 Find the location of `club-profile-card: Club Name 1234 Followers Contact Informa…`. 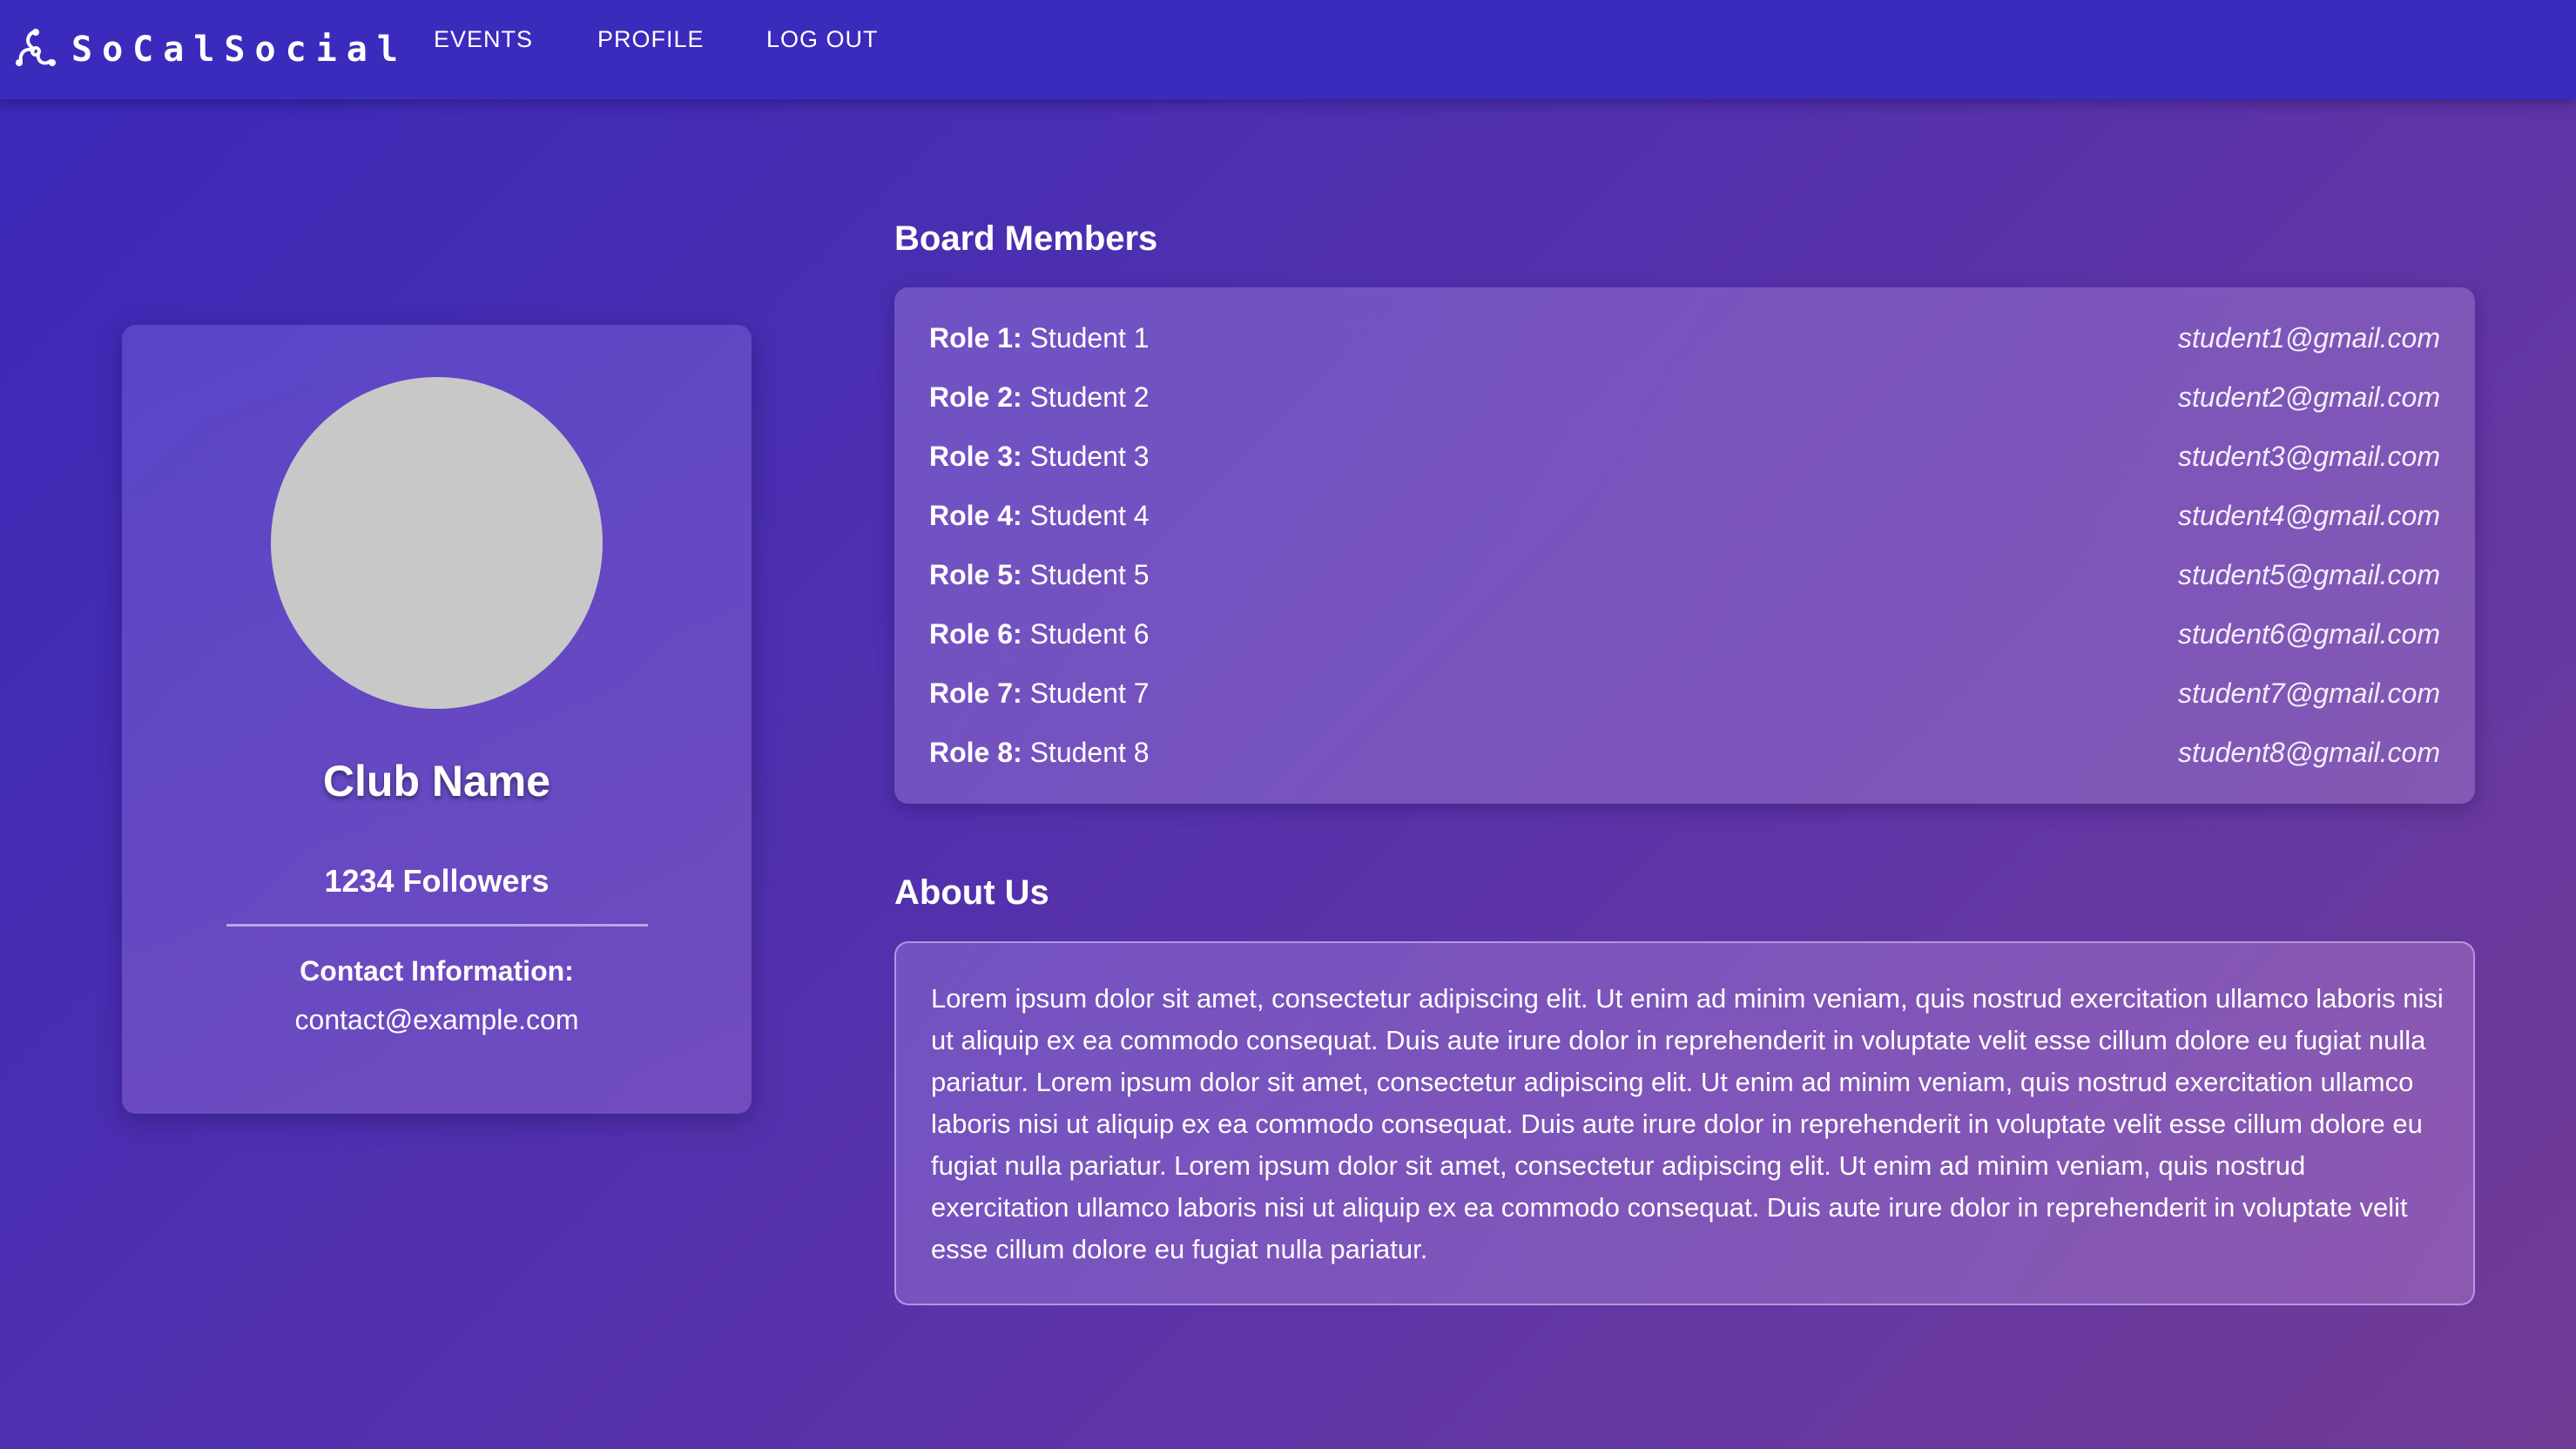

club-profile-card: Club Name 1234 Followers Contact Informa… is located at coordinates (437, 719).